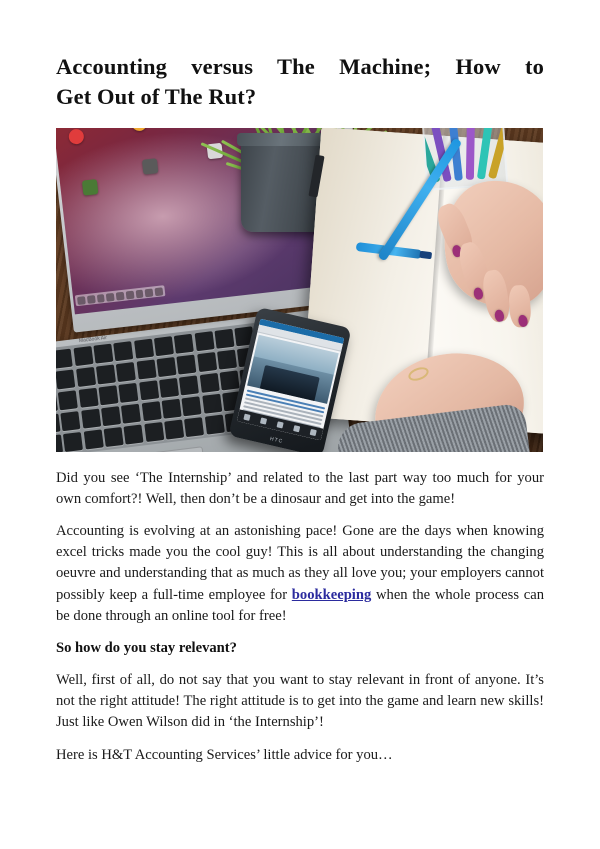  Describe the element at coordinates (120, 295) in the screenshot. I see `macos-dock` at that location.